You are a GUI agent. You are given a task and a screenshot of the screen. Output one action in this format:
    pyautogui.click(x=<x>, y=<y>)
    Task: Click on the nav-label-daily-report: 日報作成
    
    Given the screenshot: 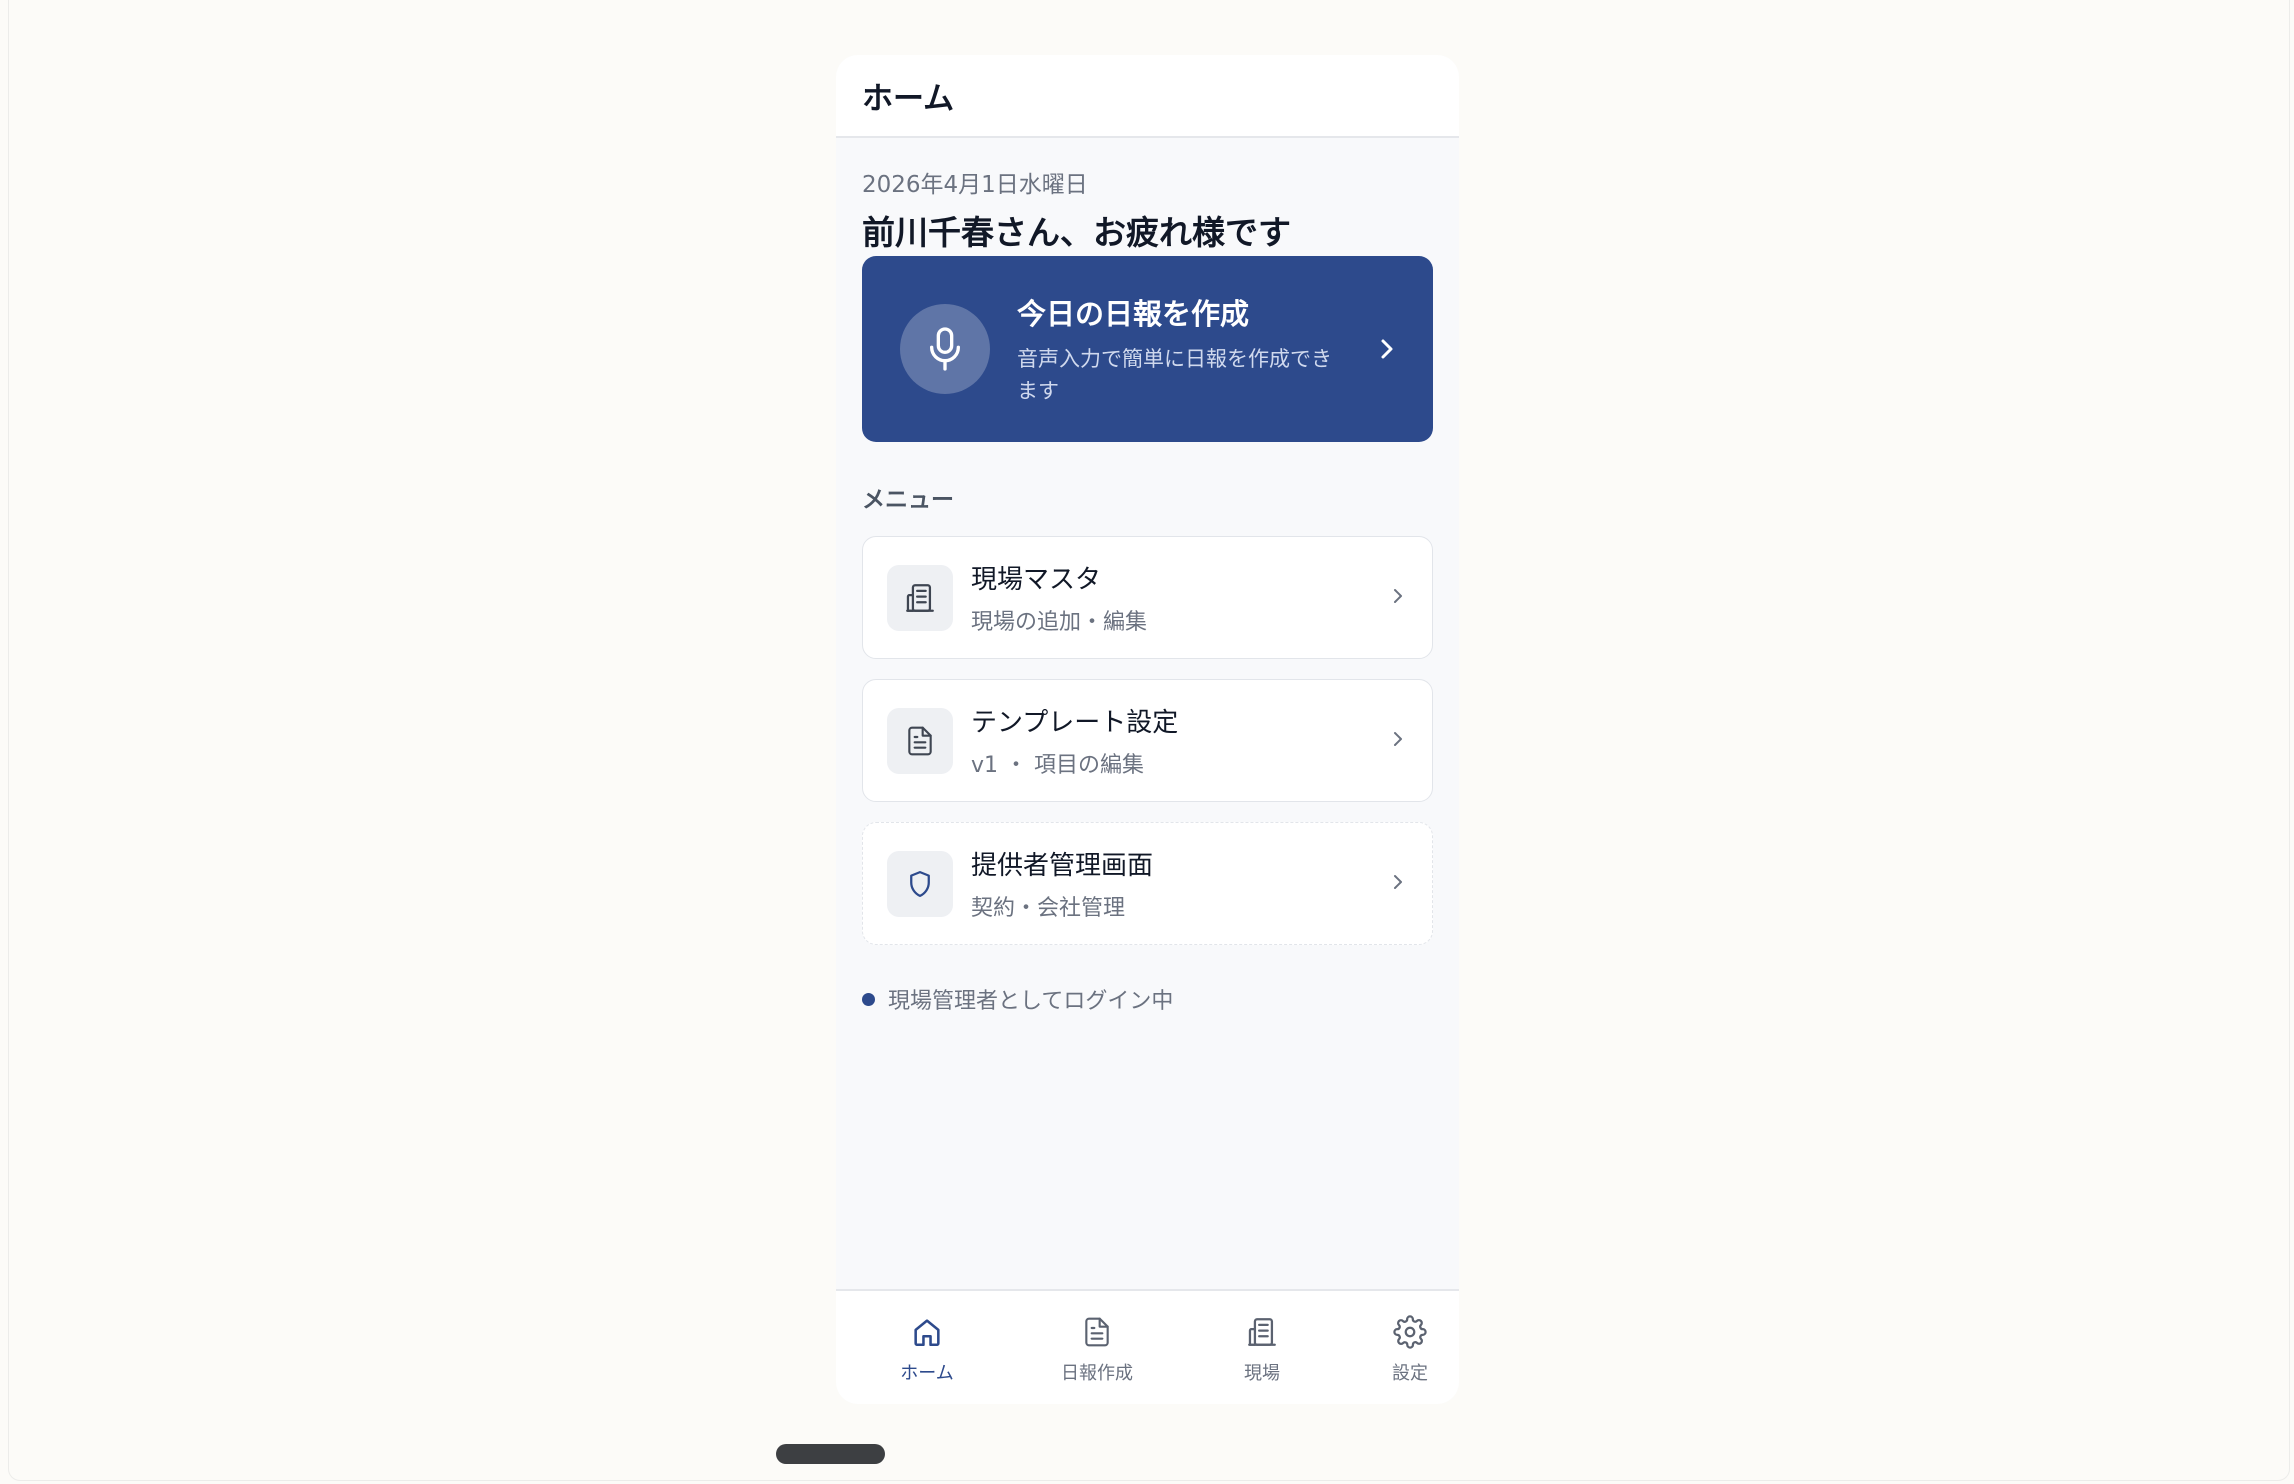 What is the action you would take?
    pyautogui.click(x=1097, y=1373)
    